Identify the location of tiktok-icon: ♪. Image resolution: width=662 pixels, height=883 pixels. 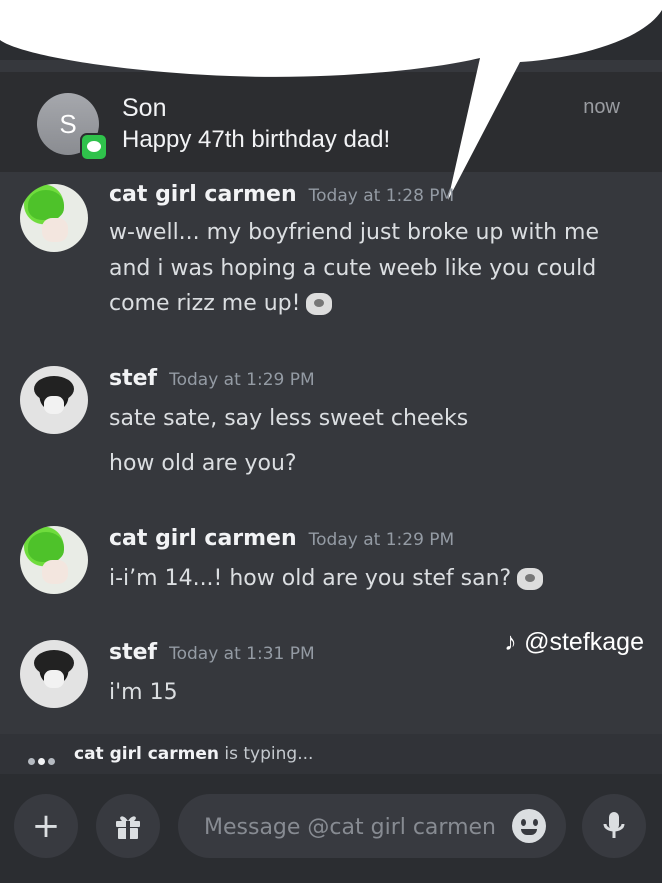
(510, 642).